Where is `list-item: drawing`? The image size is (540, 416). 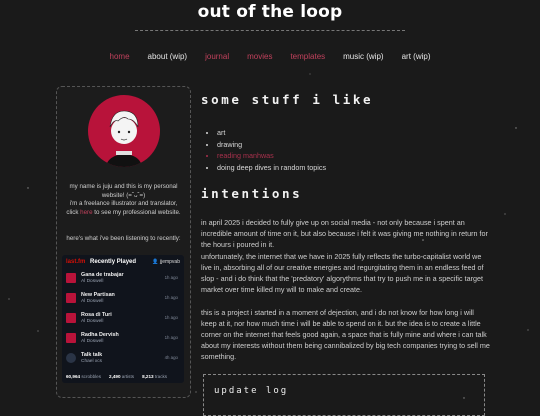 list-item: drawing is located at coordinates (271, 145).